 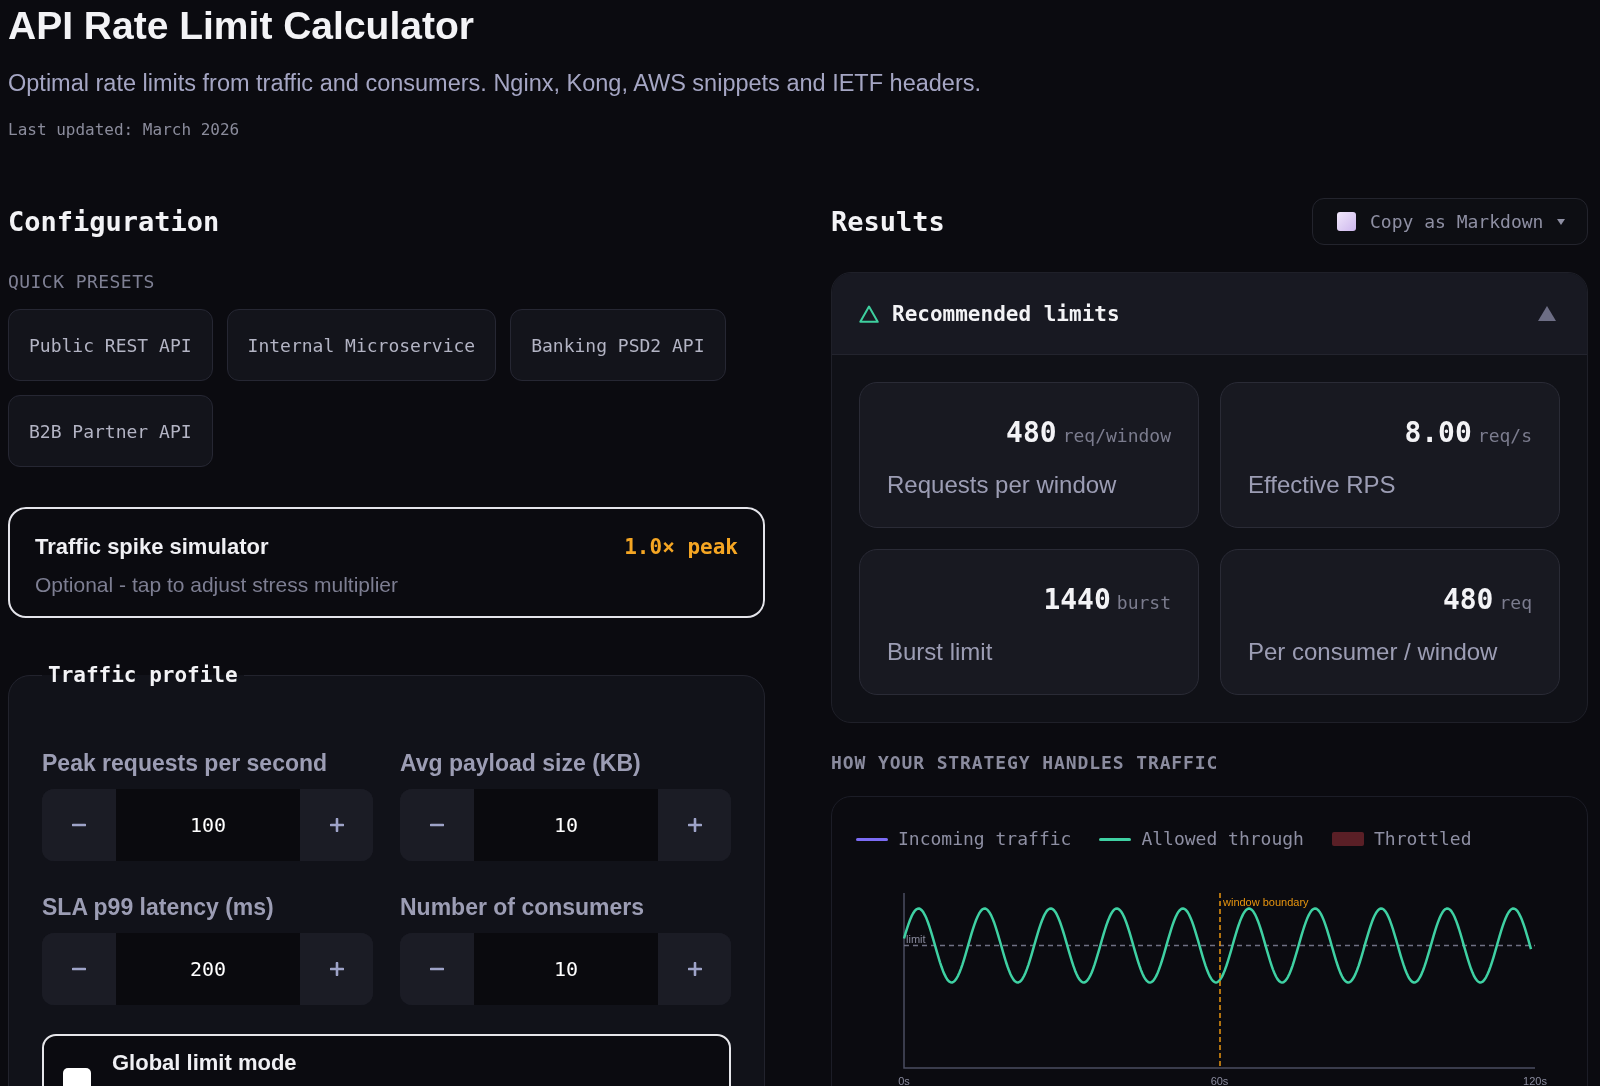 What do you see at coordinates (1515, 603) in the screenshot?
I see `metric-unit: req` at bounding box center [1515, 603].